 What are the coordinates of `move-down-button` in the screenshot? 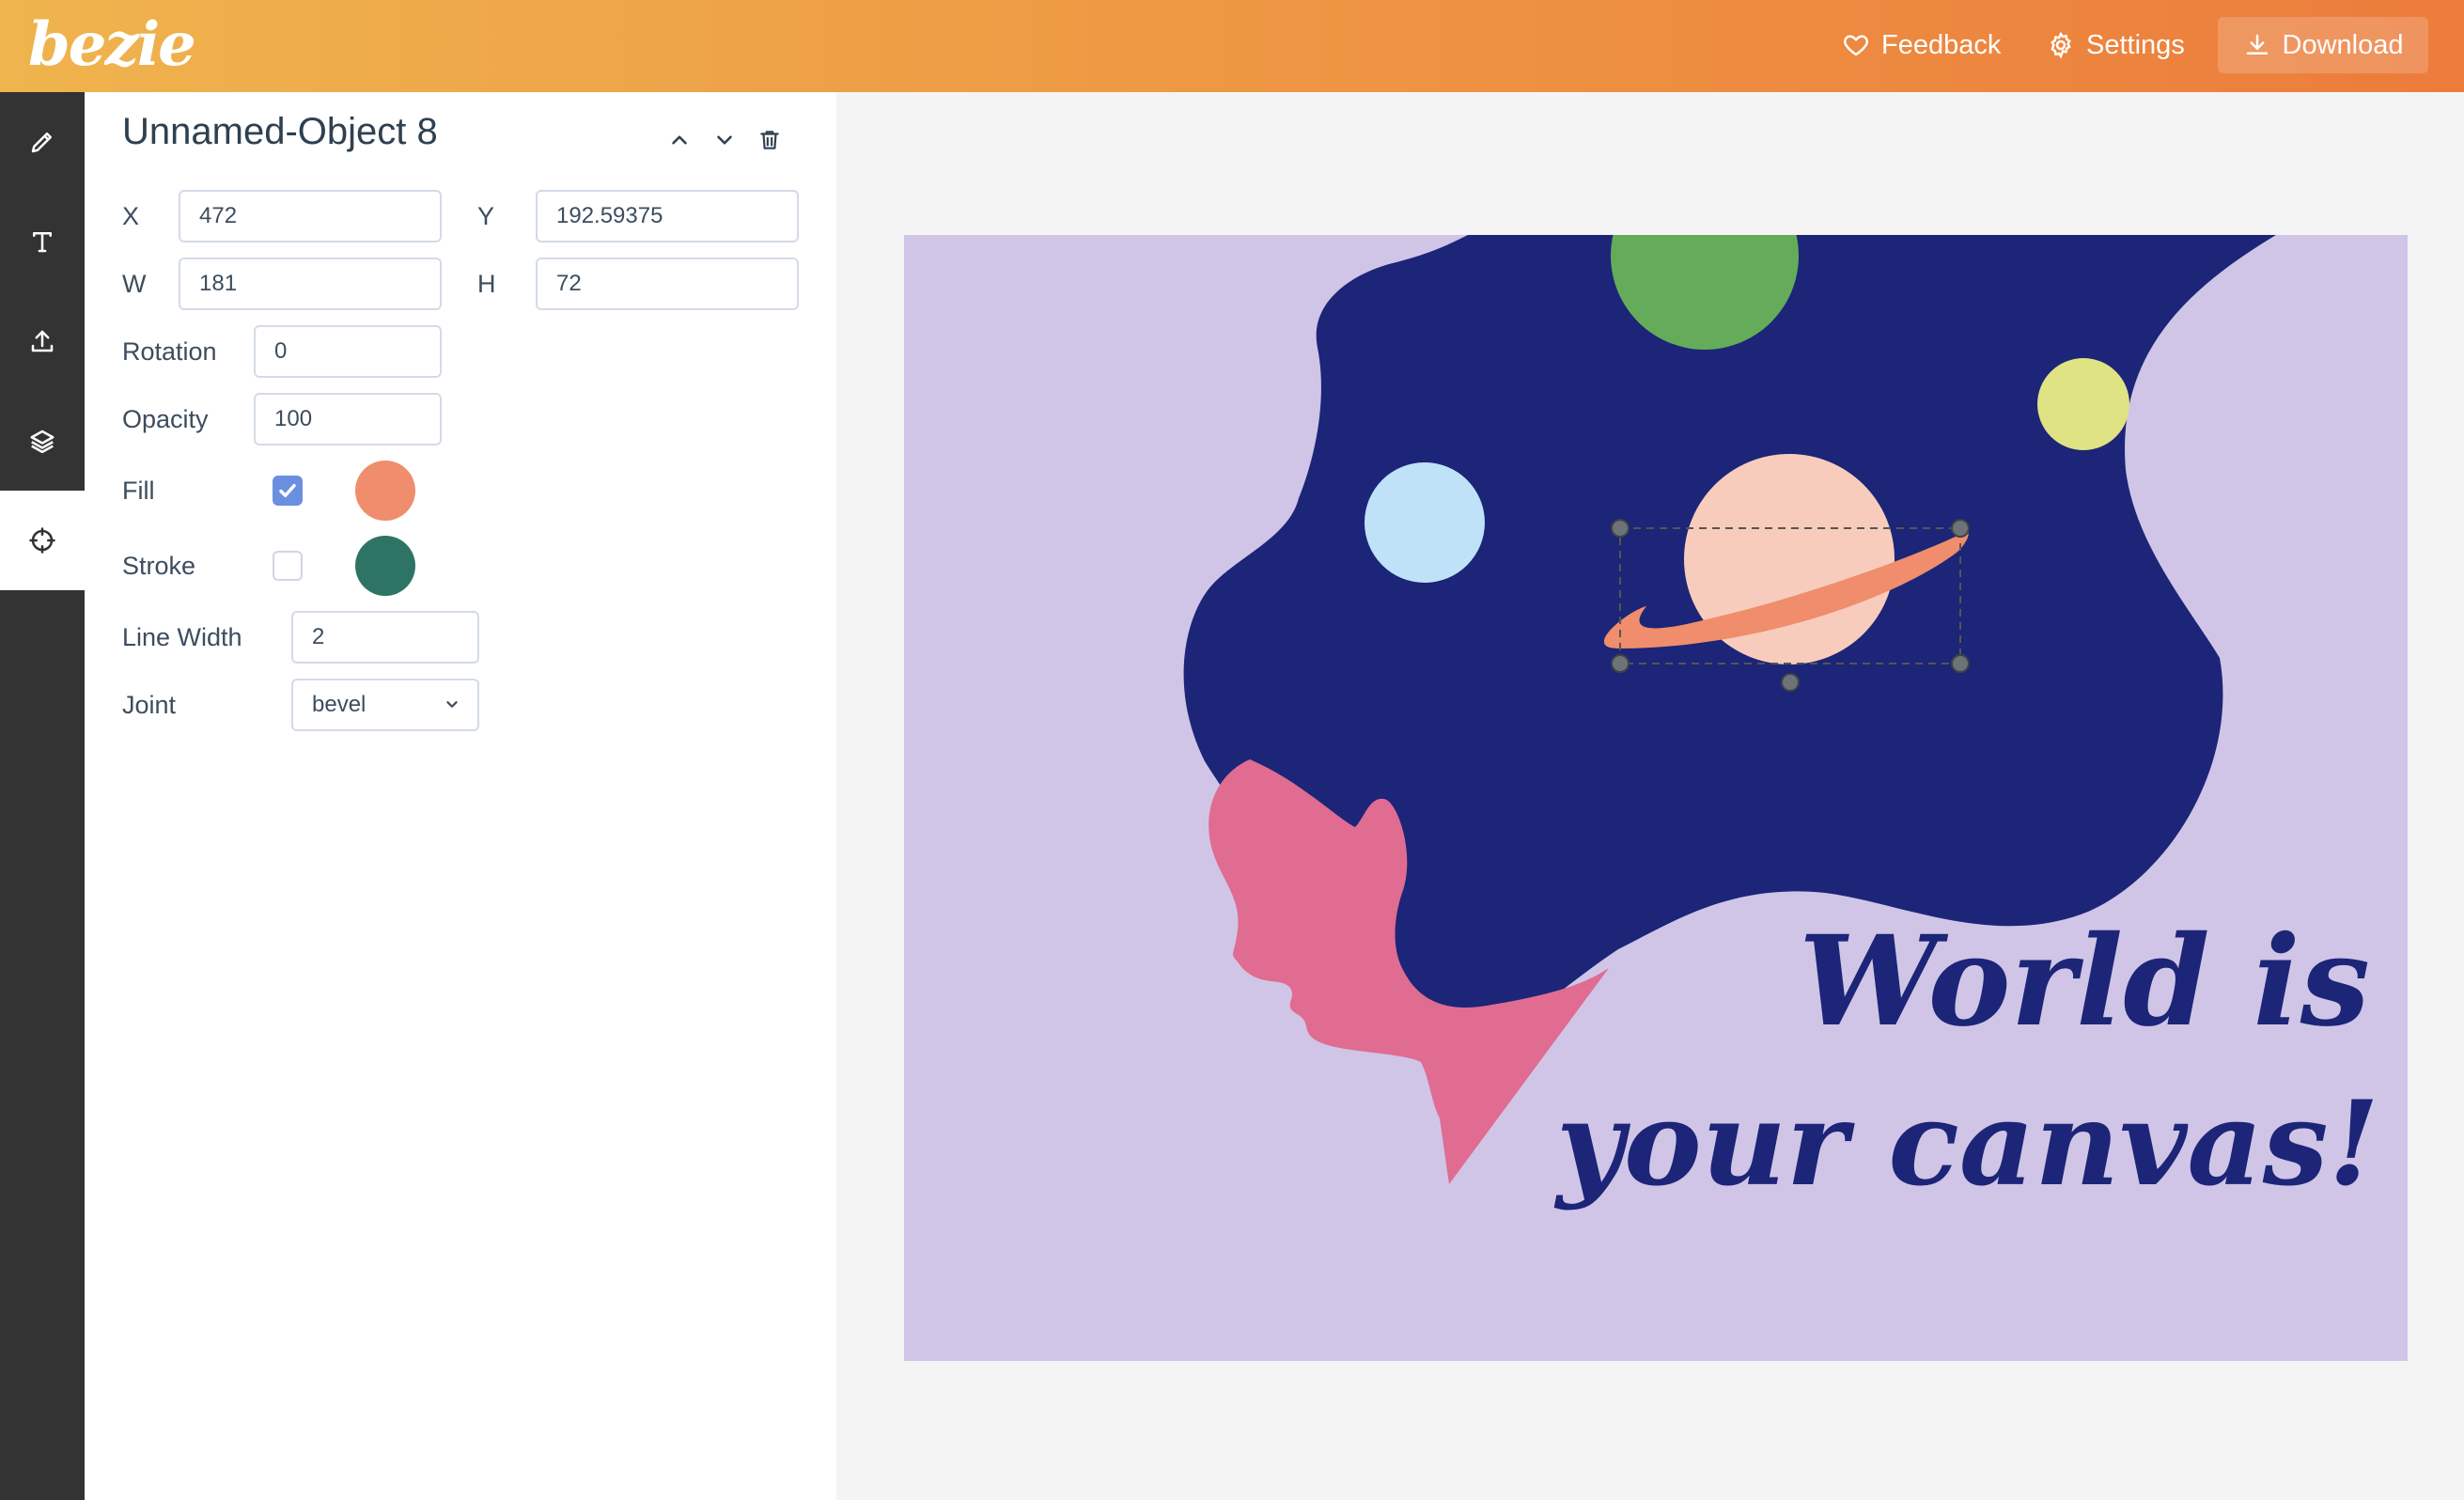 It's located at (724, 140).